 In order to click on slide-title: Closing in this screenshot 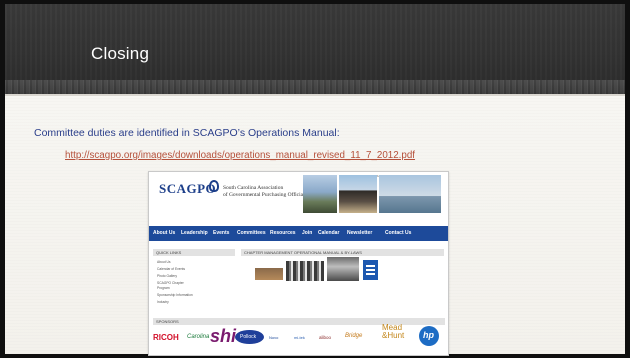, I will do `click(120, 53)`.